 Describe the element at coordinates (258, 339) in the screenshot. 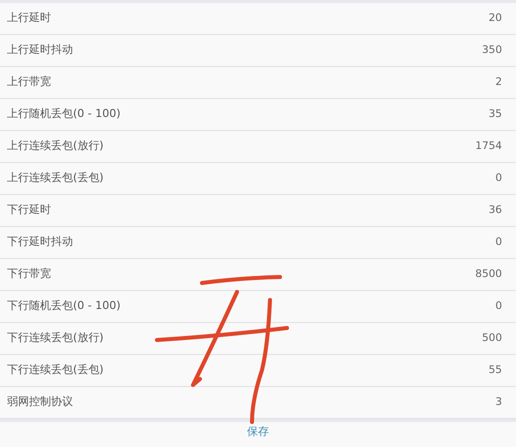

I see `setting-row: 下行连续丢包(放行) 500` at that location.